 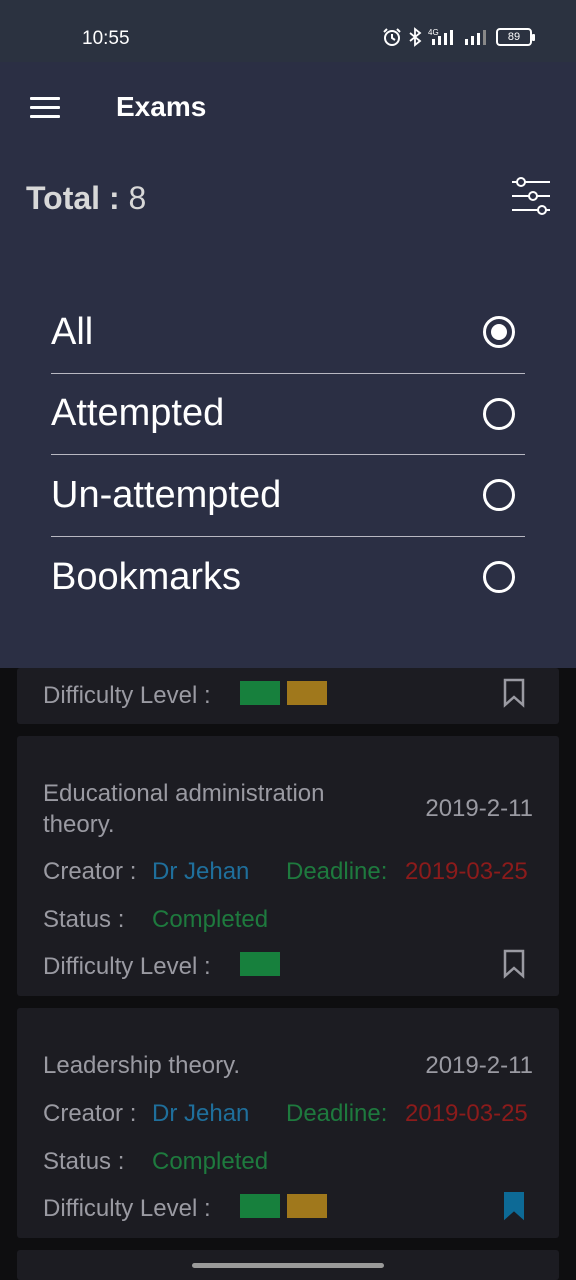 What do you see at coordinates (137, 198) in the screenshot?
I see `total-value: 8` at bounding box center [137, 198].